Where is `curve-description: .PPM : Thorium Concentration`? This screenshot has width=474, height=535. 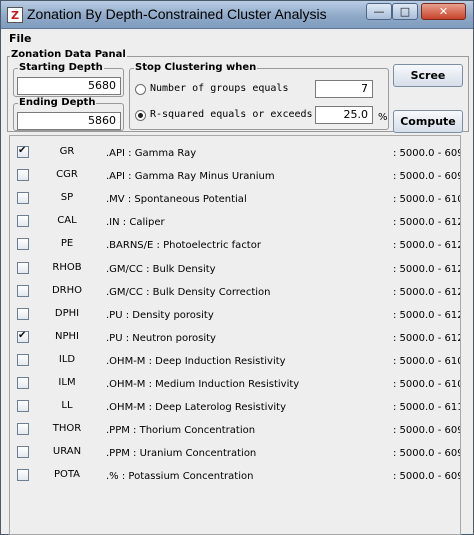
curve-description: .PPM : Thorium Concentration is located at coordinates (181, 431).